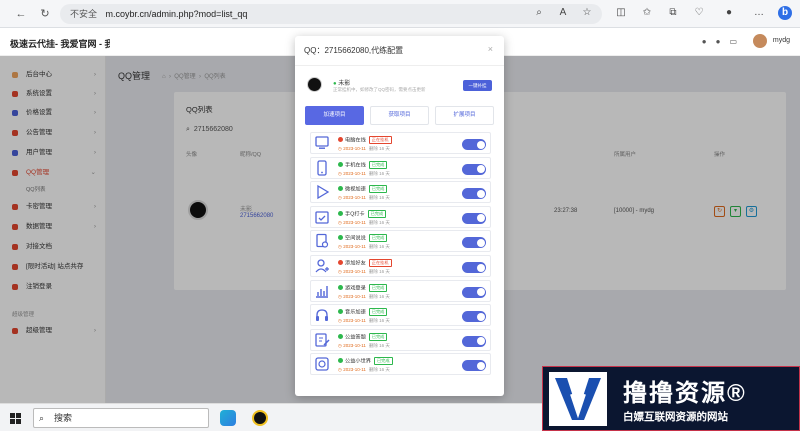 Image resolution: width=800 pixels, height=431 pixels. What do you see at coordinates (400, 241) in the screenshot?
I see `task-row: 空间说说 已完成 ◷ 2023-10-11 删除 16 天` at bounding box center [400, 241].